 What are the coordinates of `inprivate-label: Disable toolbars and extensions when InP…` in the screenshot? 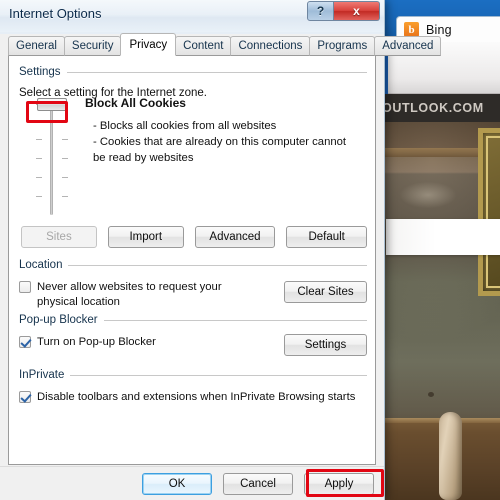 It's located at (196, 397).